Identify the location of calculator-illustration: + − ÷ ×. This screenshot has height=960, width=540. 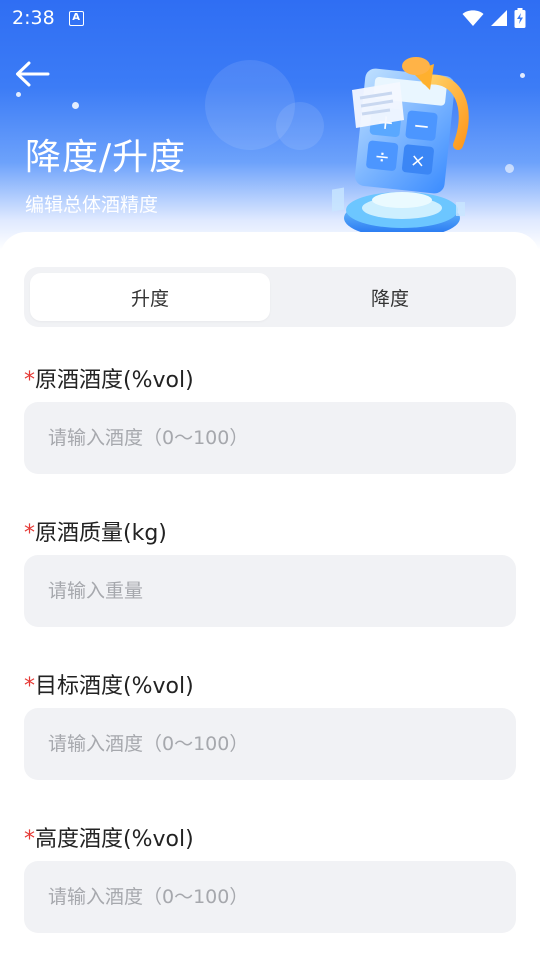
(400, 147).